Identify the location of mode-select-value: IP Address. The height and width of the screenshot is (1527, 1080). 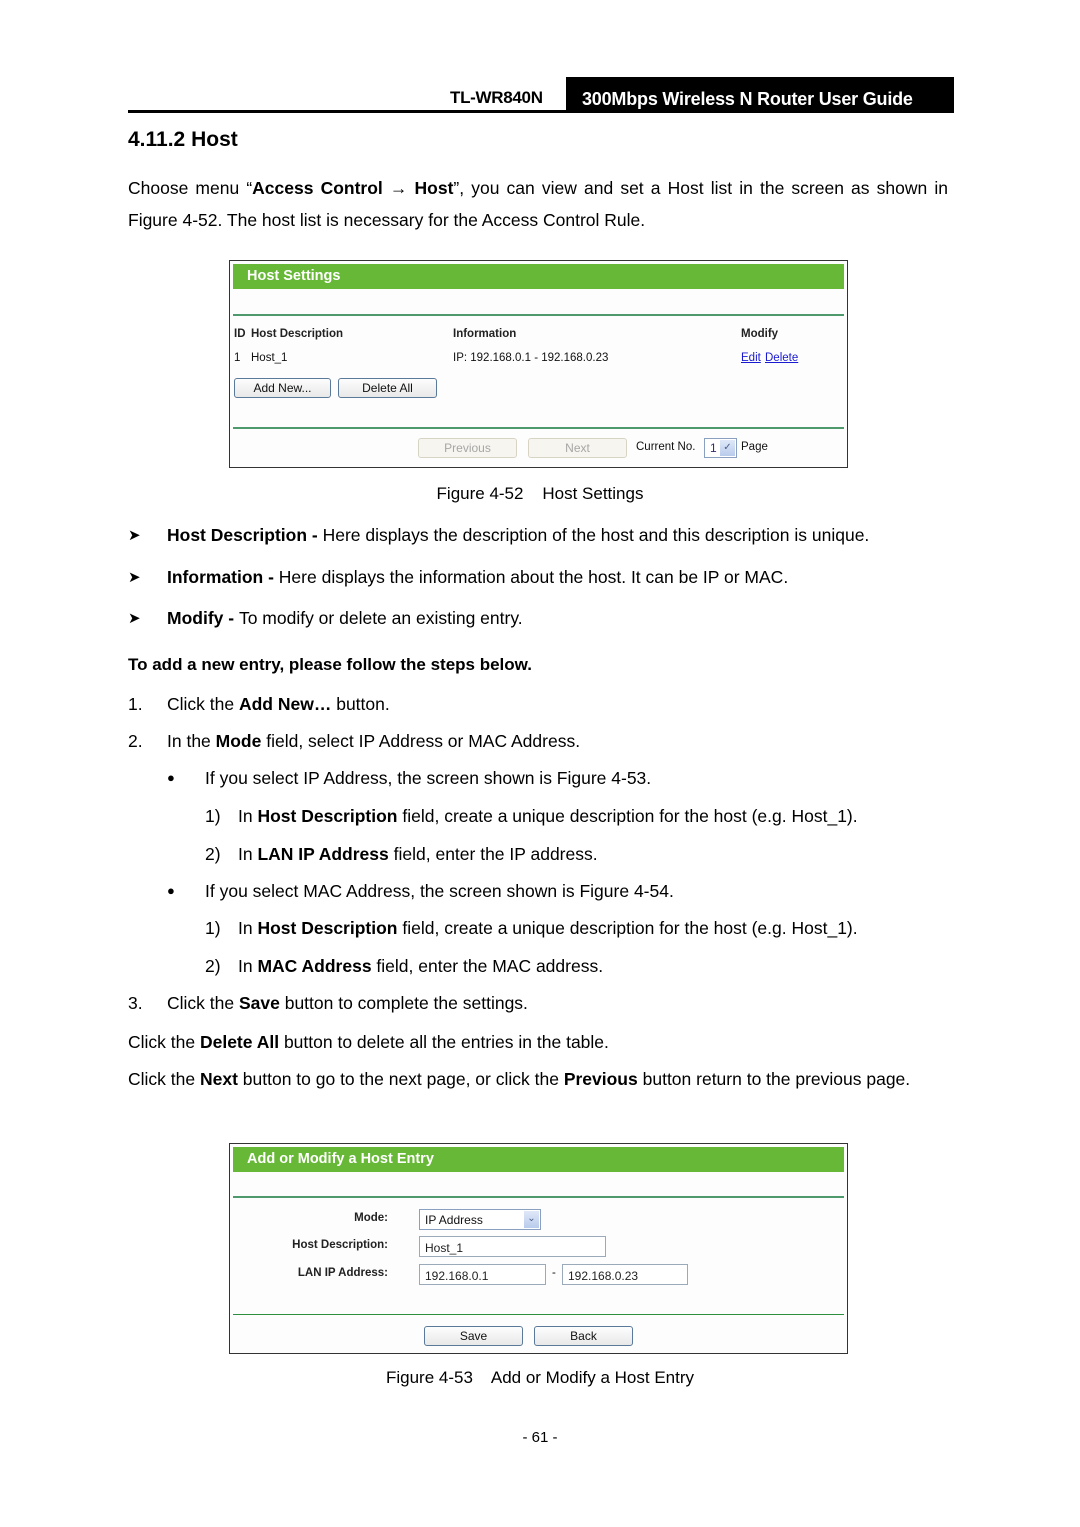
(454, 1220).